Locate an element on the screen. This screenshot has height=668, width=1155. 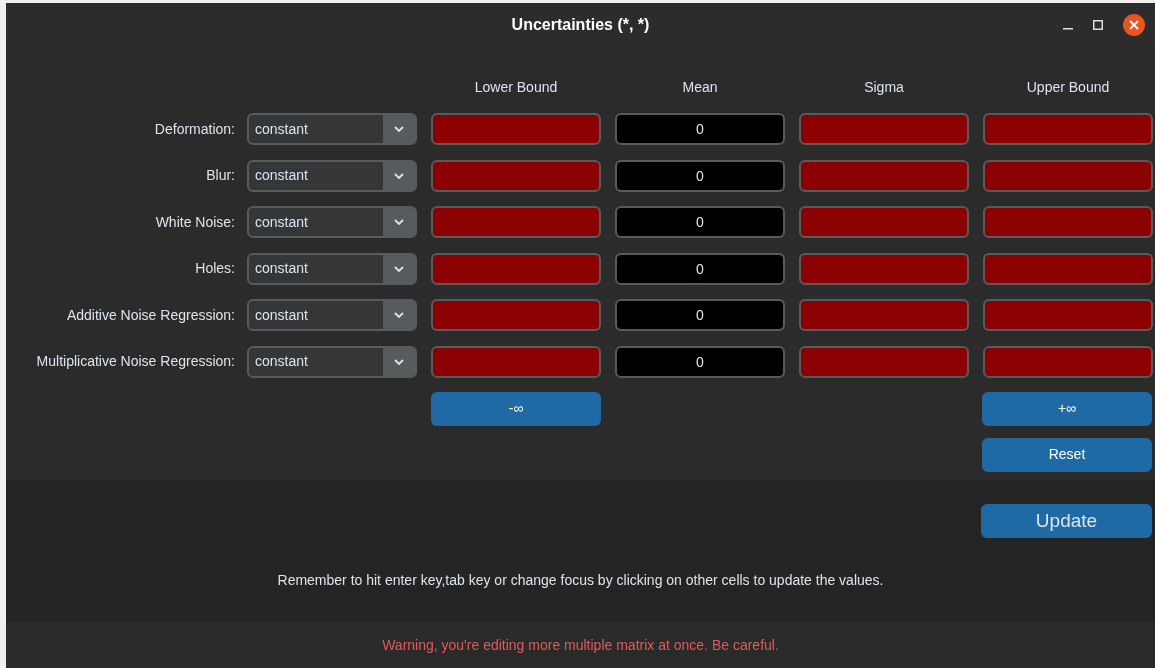
row-label: Multiplicative Noise Regression: is located at coordinates (135, 362).